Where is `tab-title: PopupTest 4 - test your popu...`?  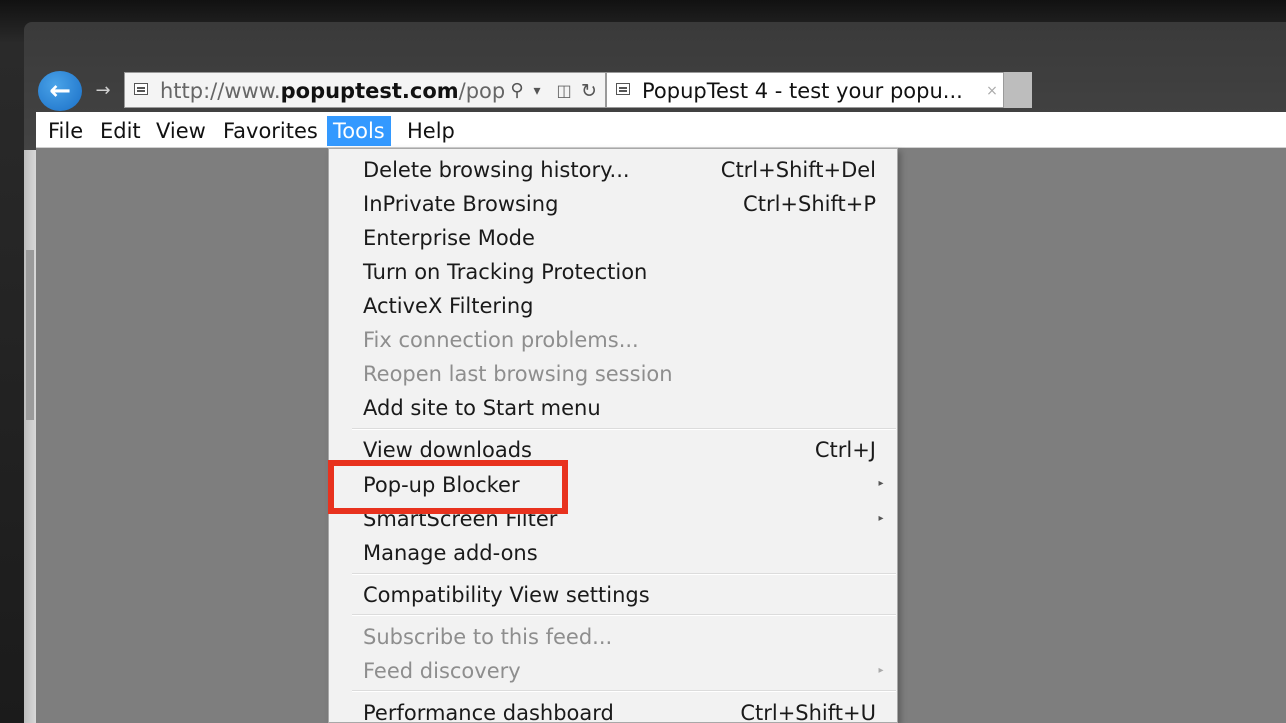 tab-title: PopupTest 4 - test your popu... is located at coordinates (810, 91).